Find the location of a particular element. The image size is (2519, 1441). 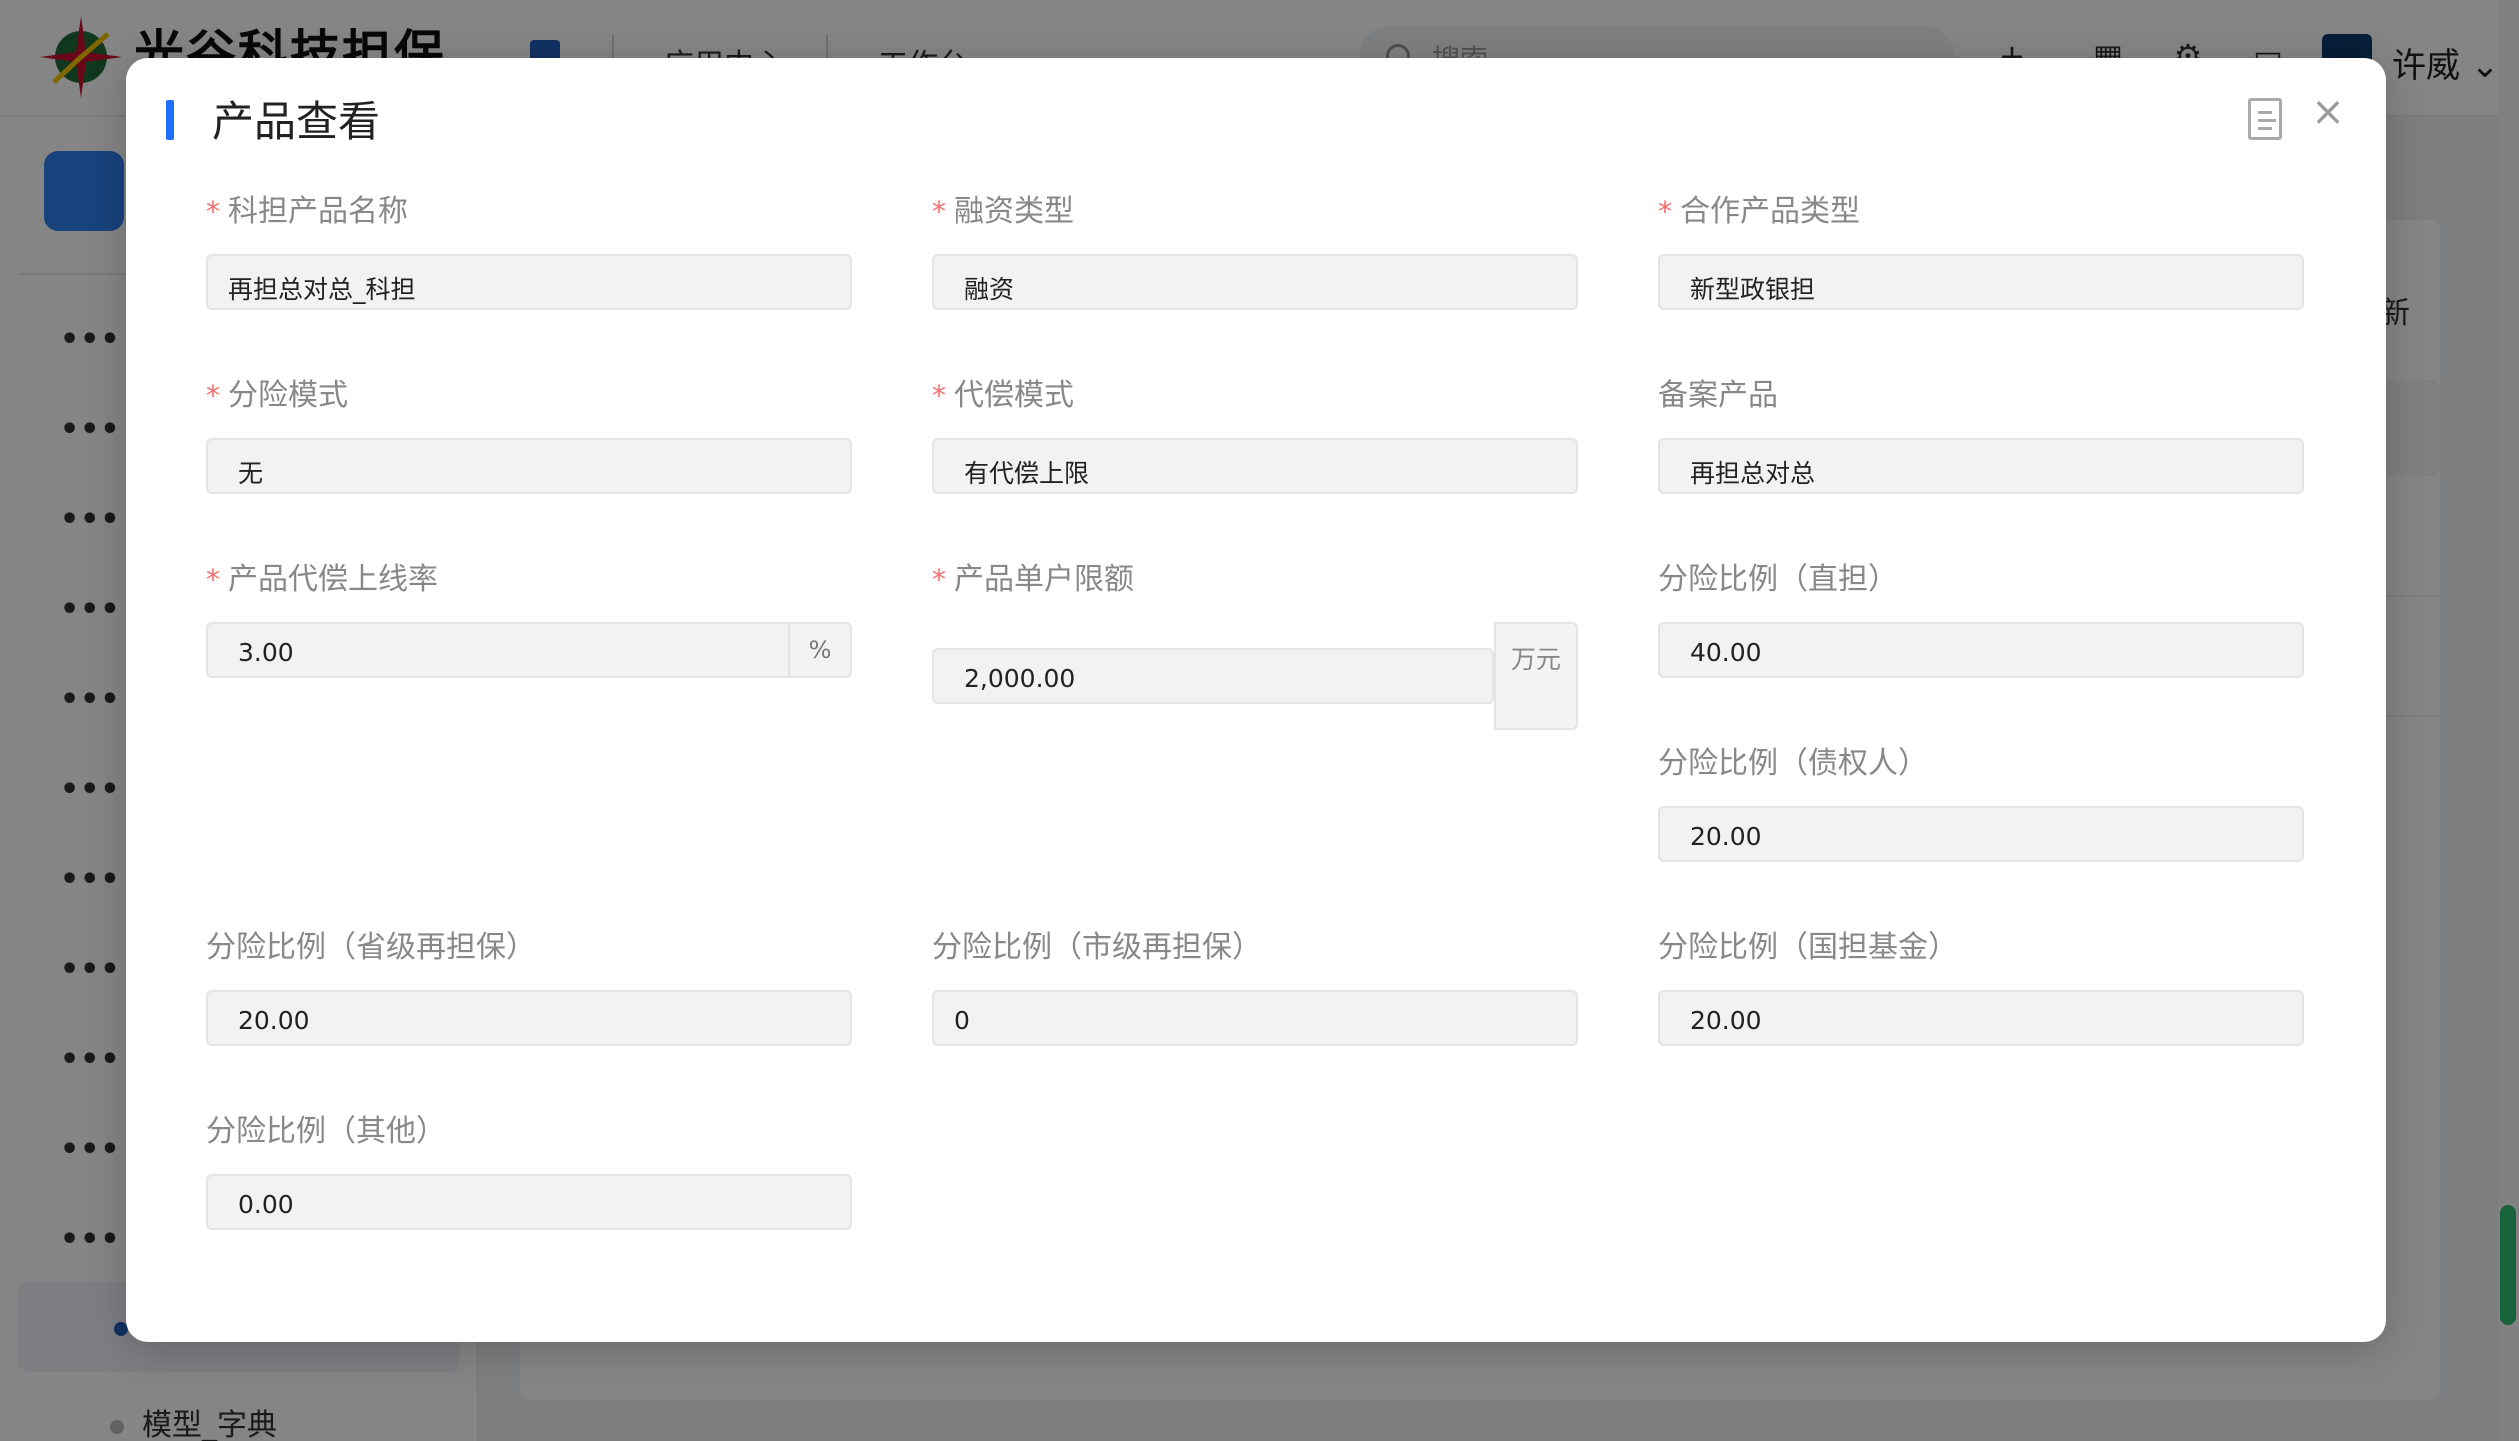

single-limit-label-text: 产品单户限额 is located at coordinates (1044, 579).